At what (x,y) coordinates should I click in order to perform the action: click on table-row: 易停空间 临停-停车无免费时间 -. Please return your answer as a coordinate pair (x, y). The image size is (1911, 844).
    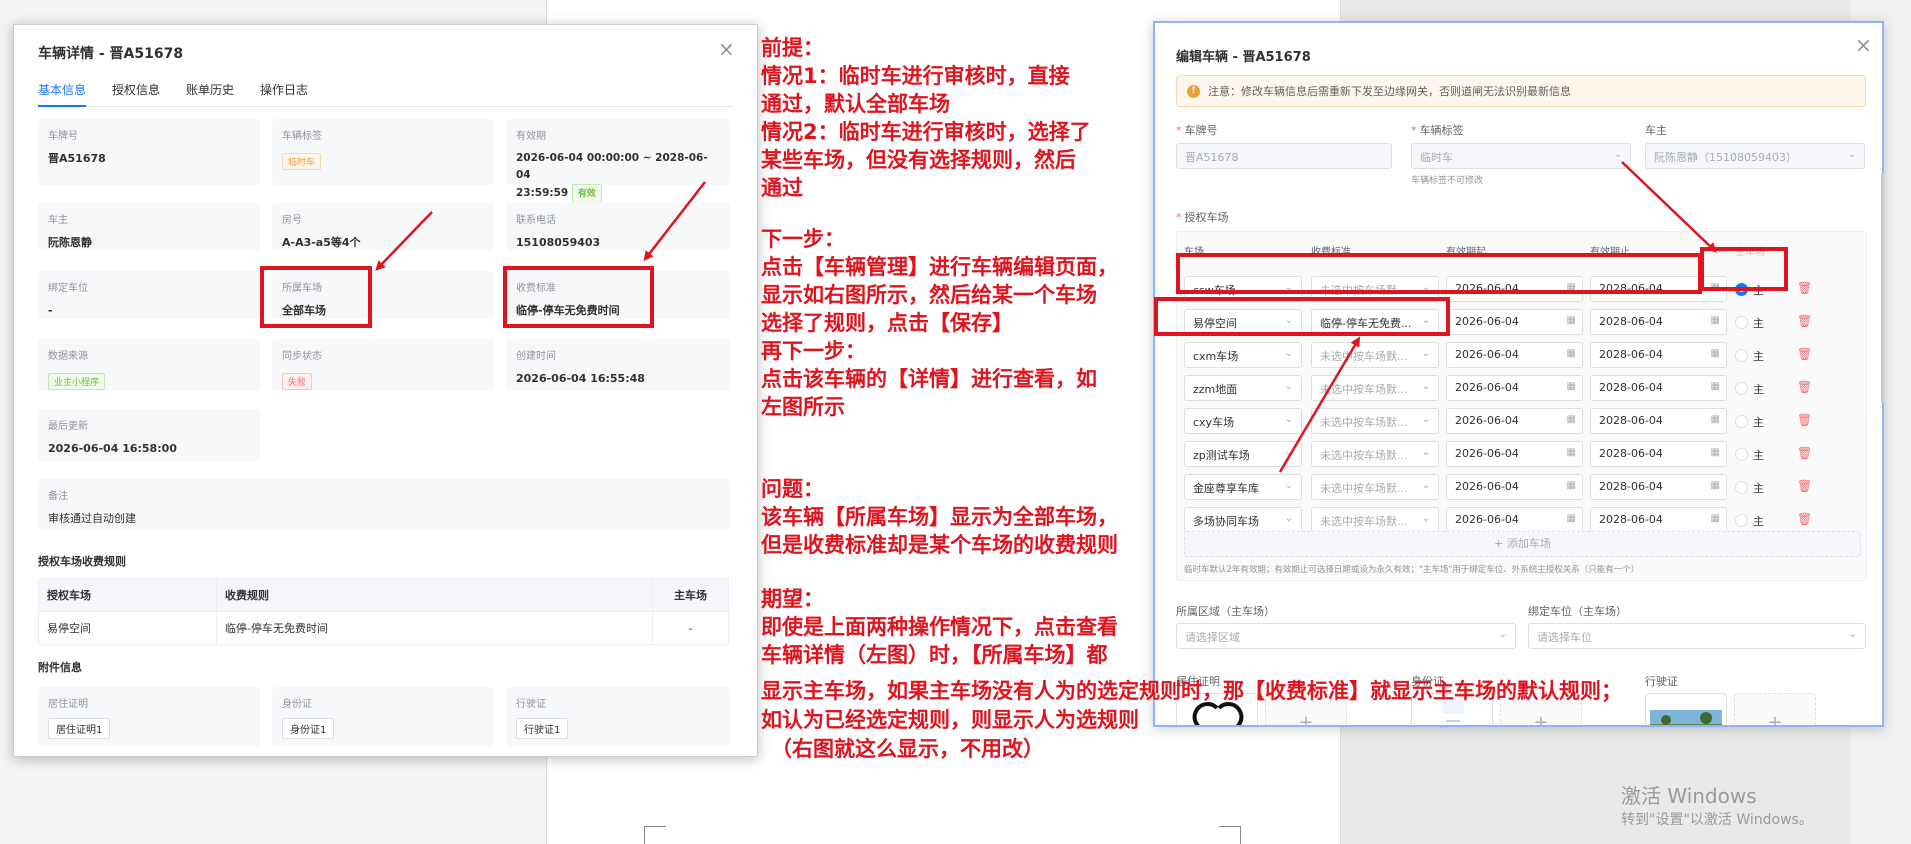
    Looking at the image, I should click on (383, 628).